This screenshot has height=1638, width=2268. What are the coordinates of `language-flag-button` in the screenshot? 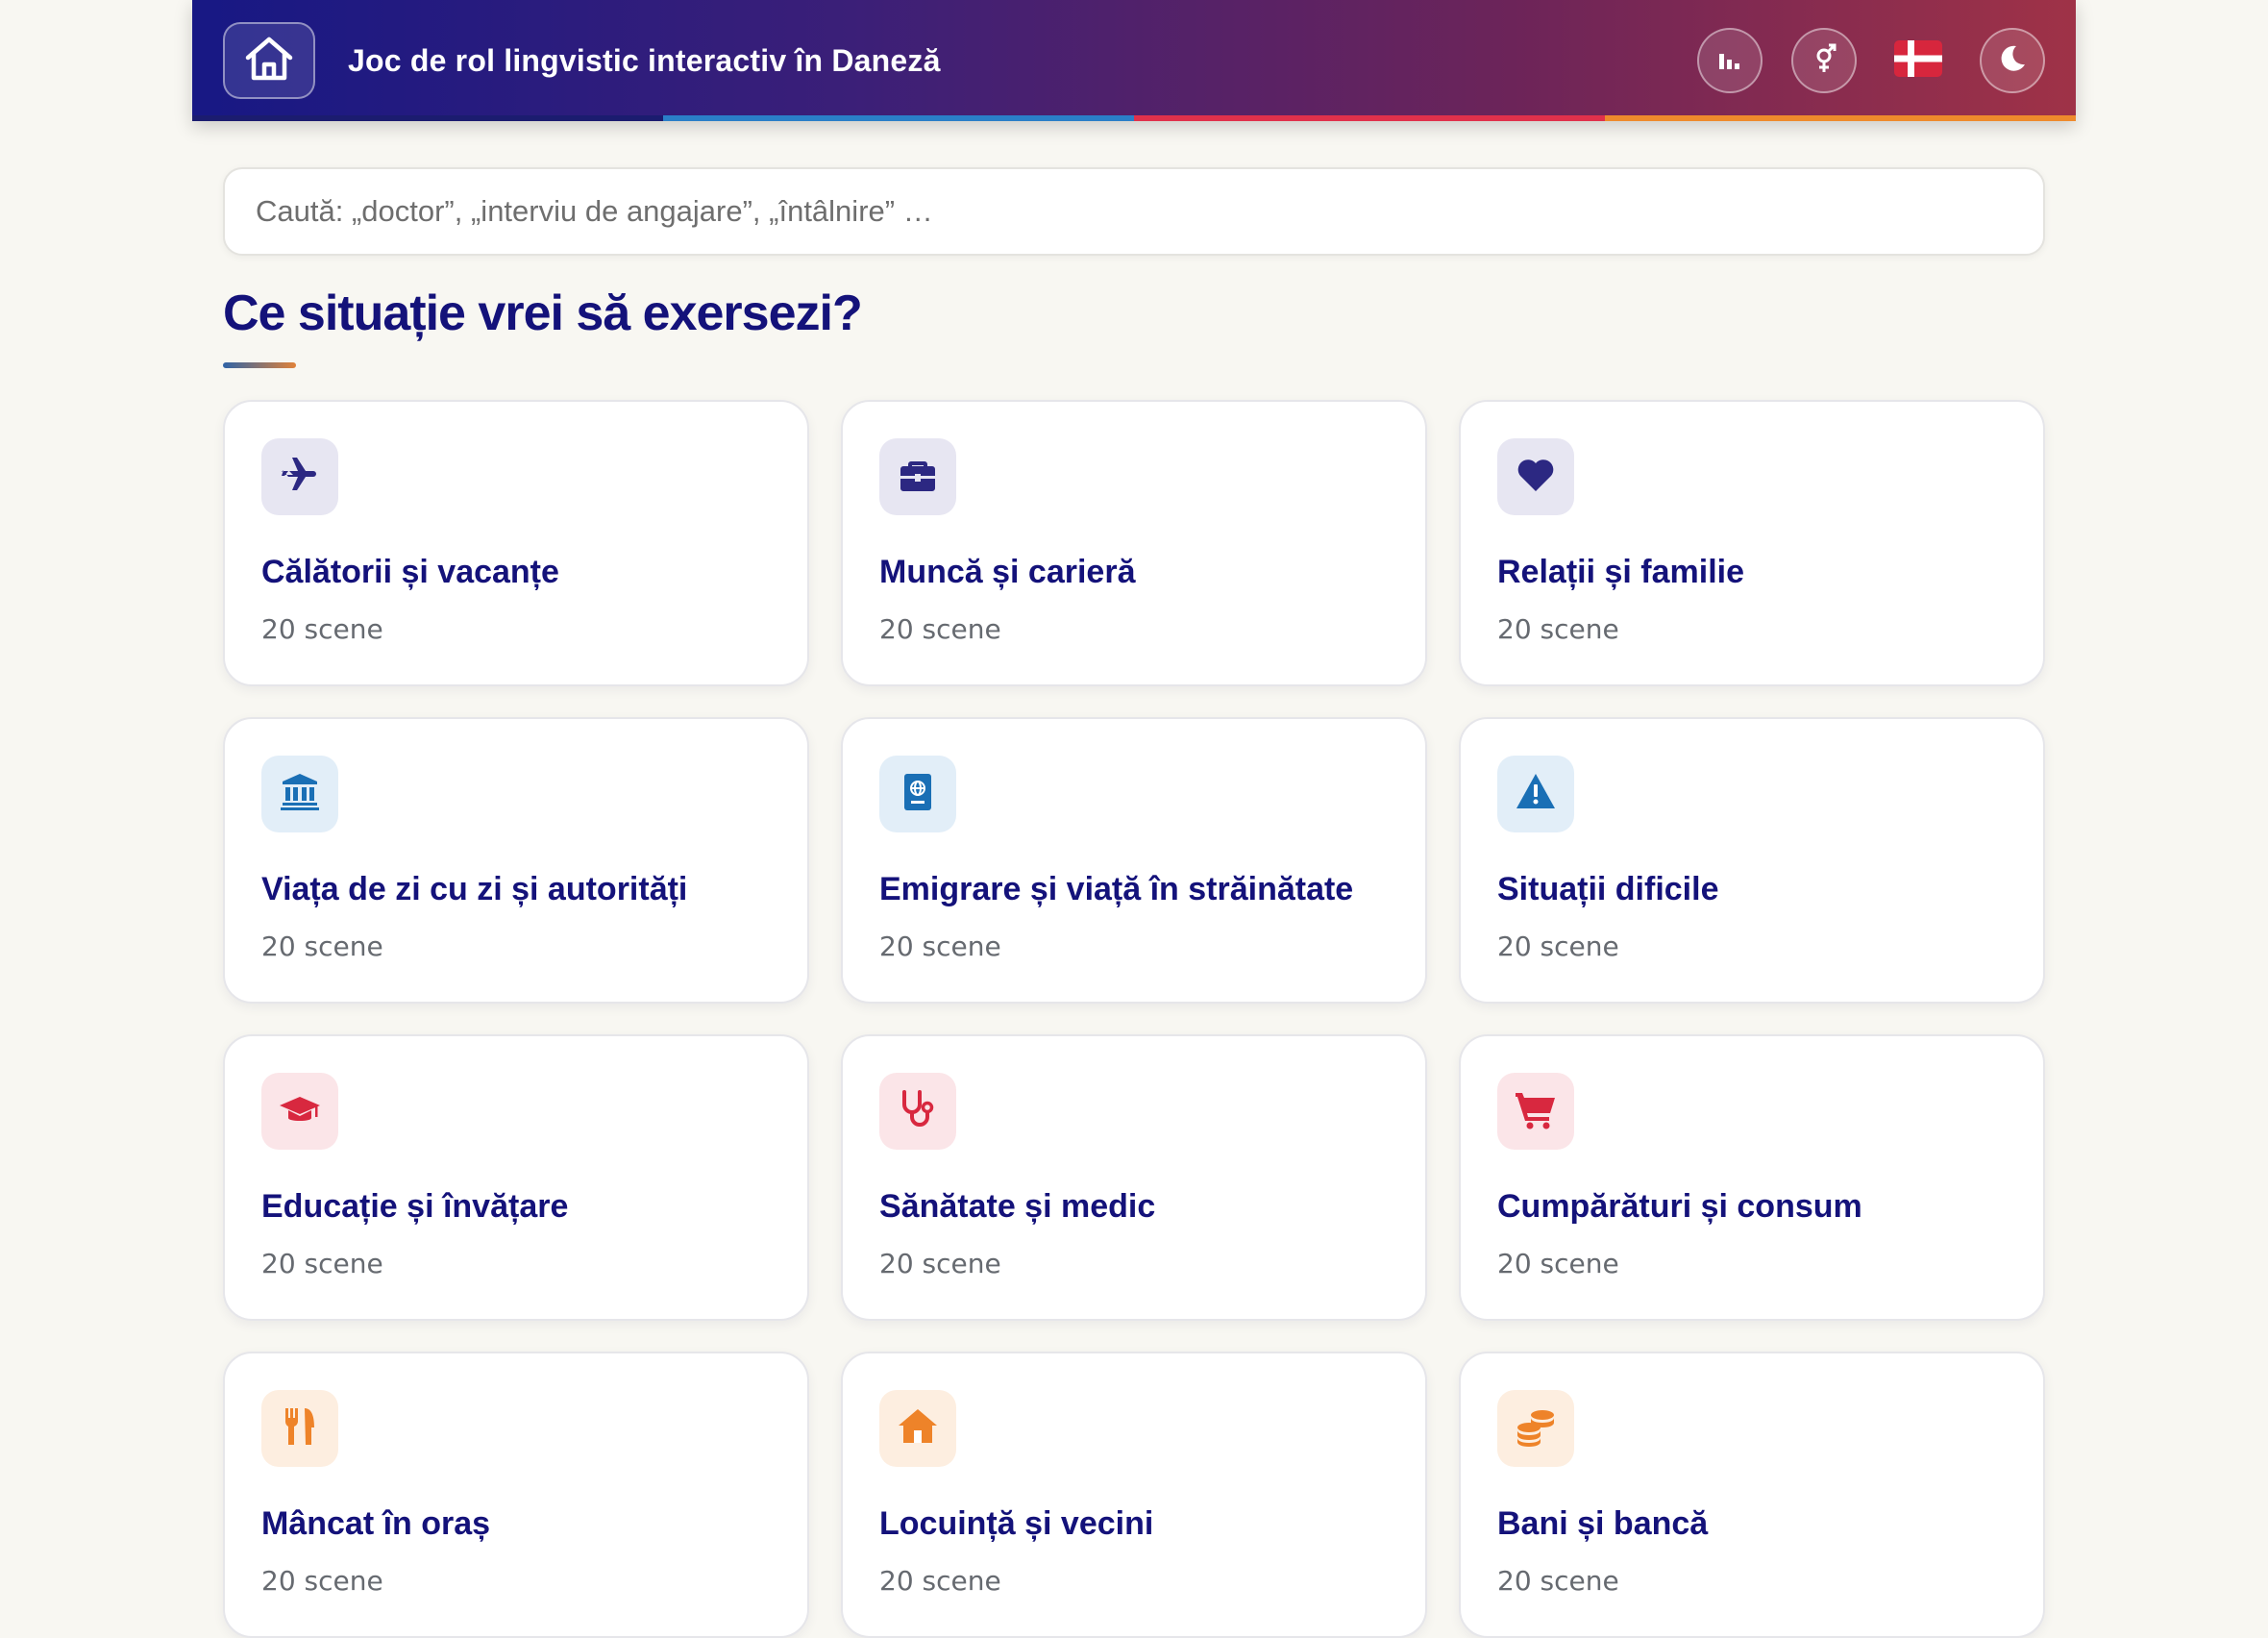 It's located at (1918, 61).